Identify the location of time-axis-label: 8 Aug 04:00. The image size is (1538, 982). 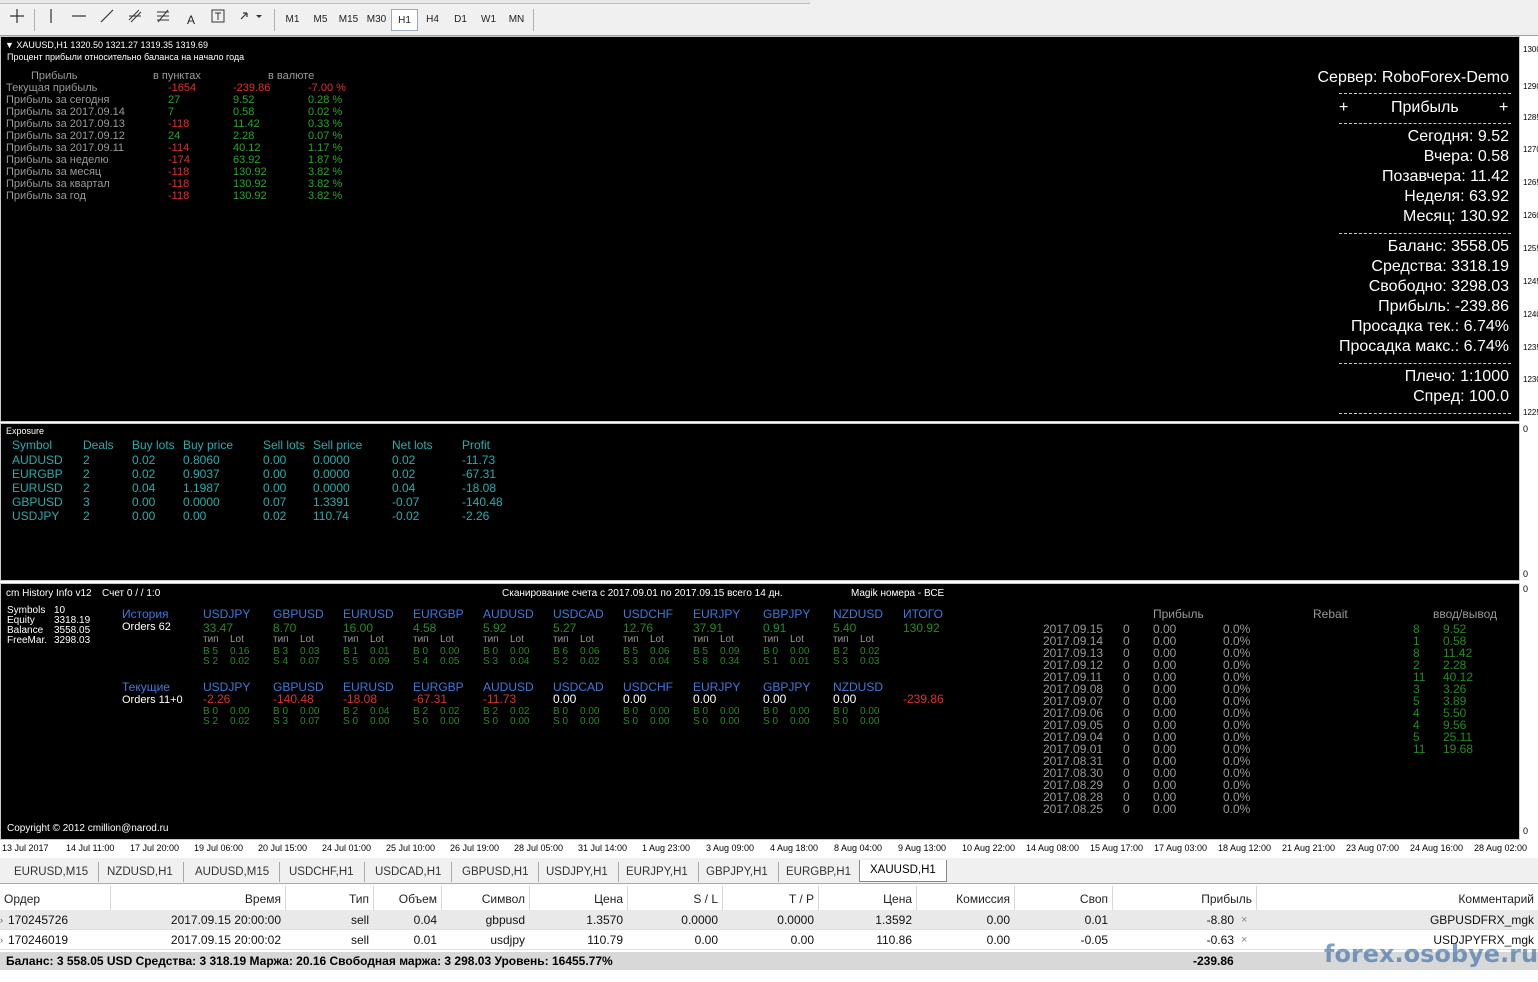
(858, 848).